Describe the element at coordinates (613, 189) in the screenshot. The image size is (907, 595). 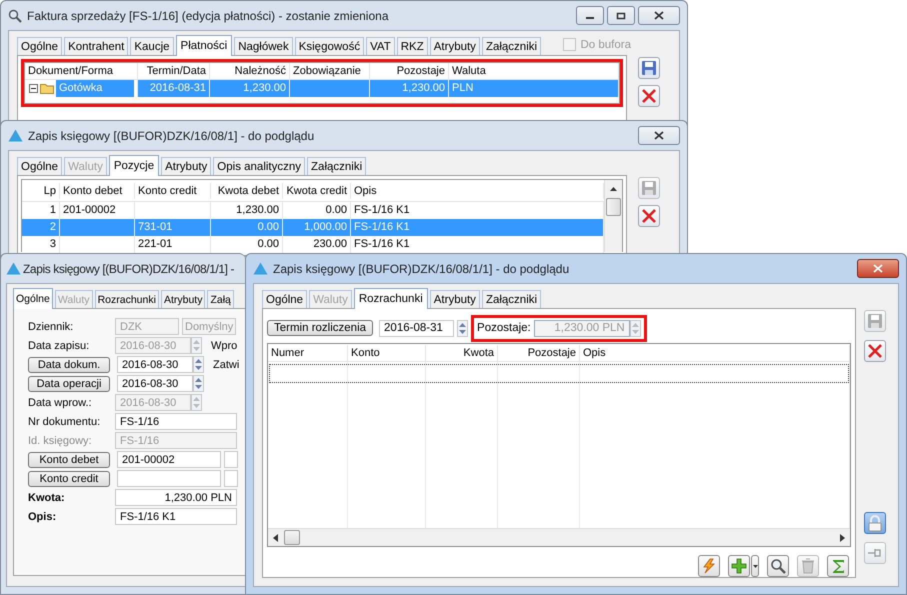
I see `scroll-up-icon` at that location.